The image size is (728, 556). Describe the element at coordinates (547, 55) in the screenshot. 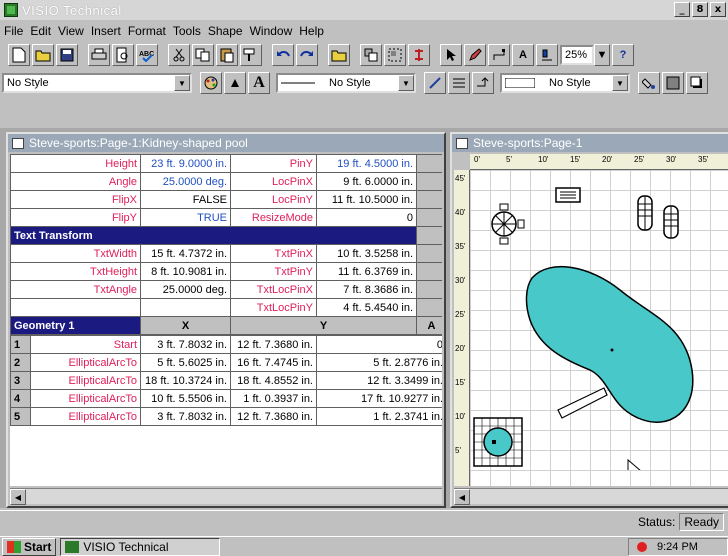

I see `stamp-tool-icon` at that location.